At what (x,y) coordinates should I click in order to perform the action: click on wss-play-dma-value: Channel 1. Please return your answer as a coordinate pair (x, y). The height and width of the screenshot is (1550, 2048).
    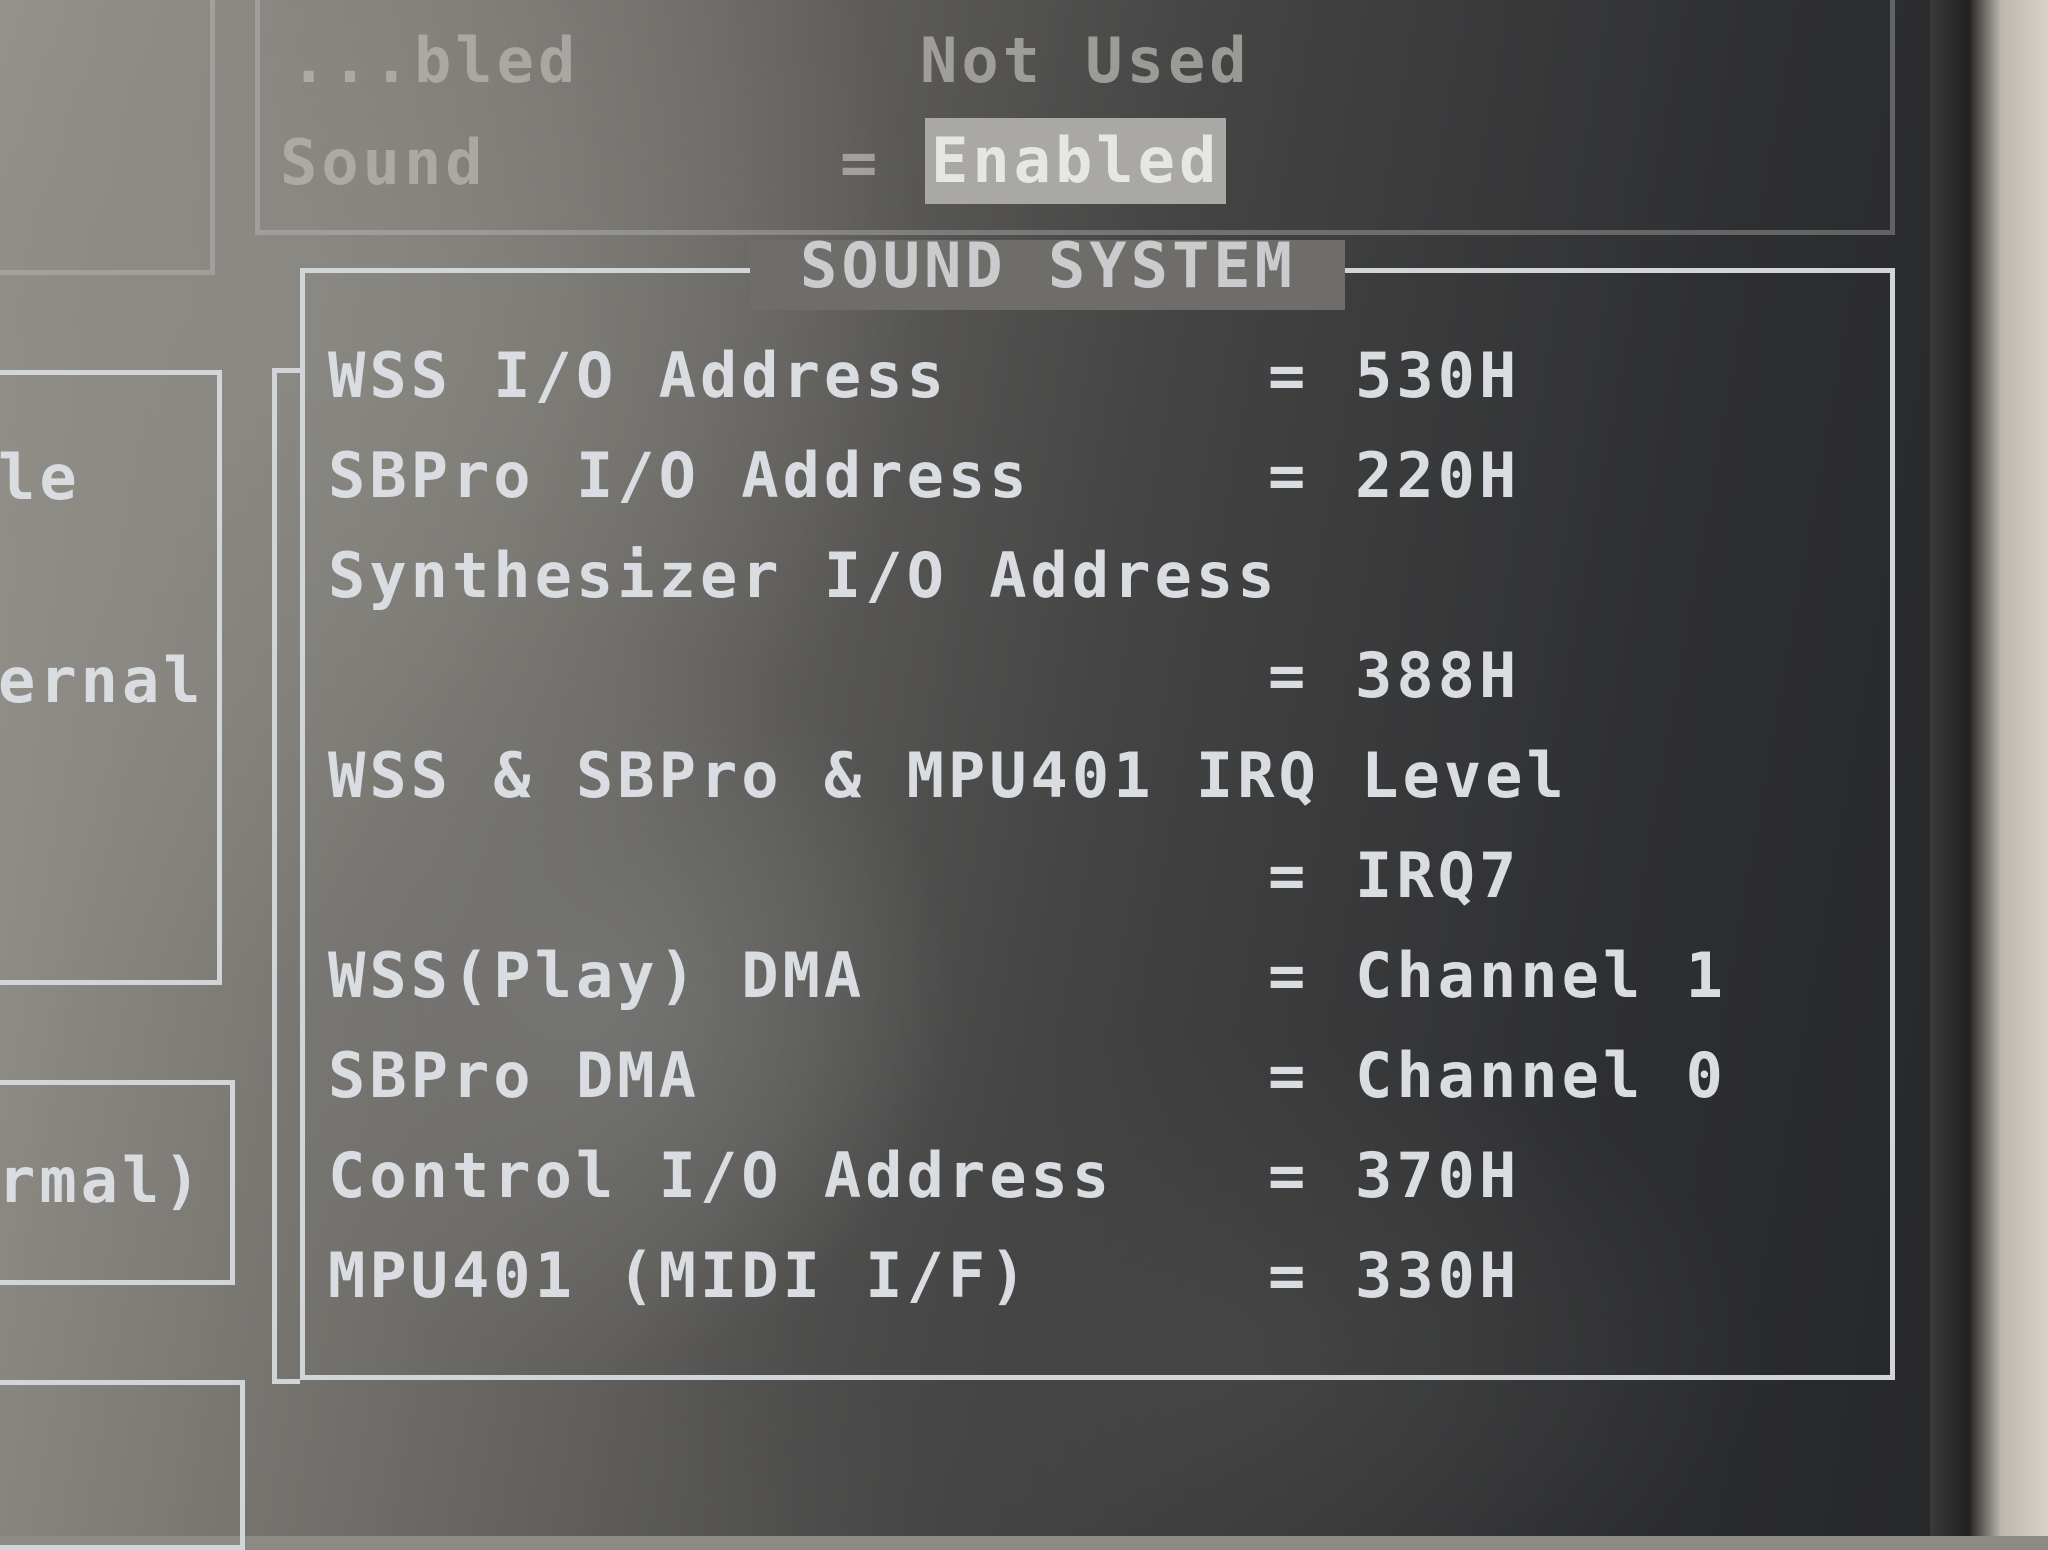
    Looking at the image, I should click on (1541, 976).